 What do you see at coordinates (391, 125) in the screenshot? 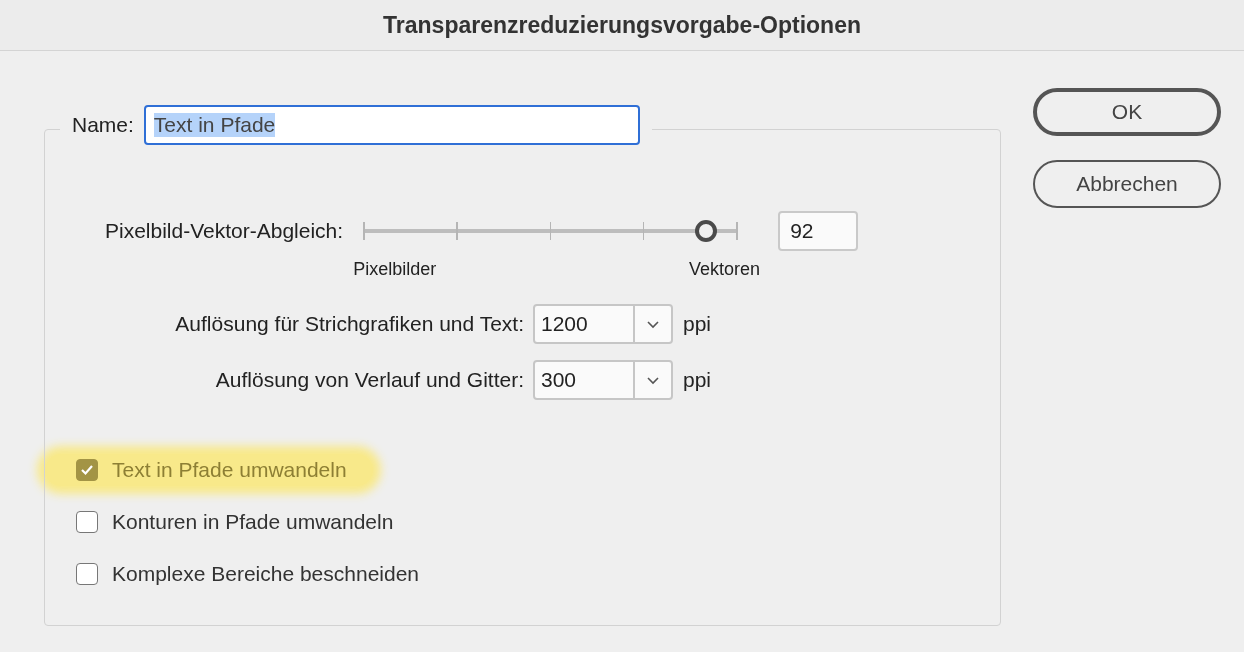
I see `name-field: Text in Pfade` at bounding box center [391, 125].